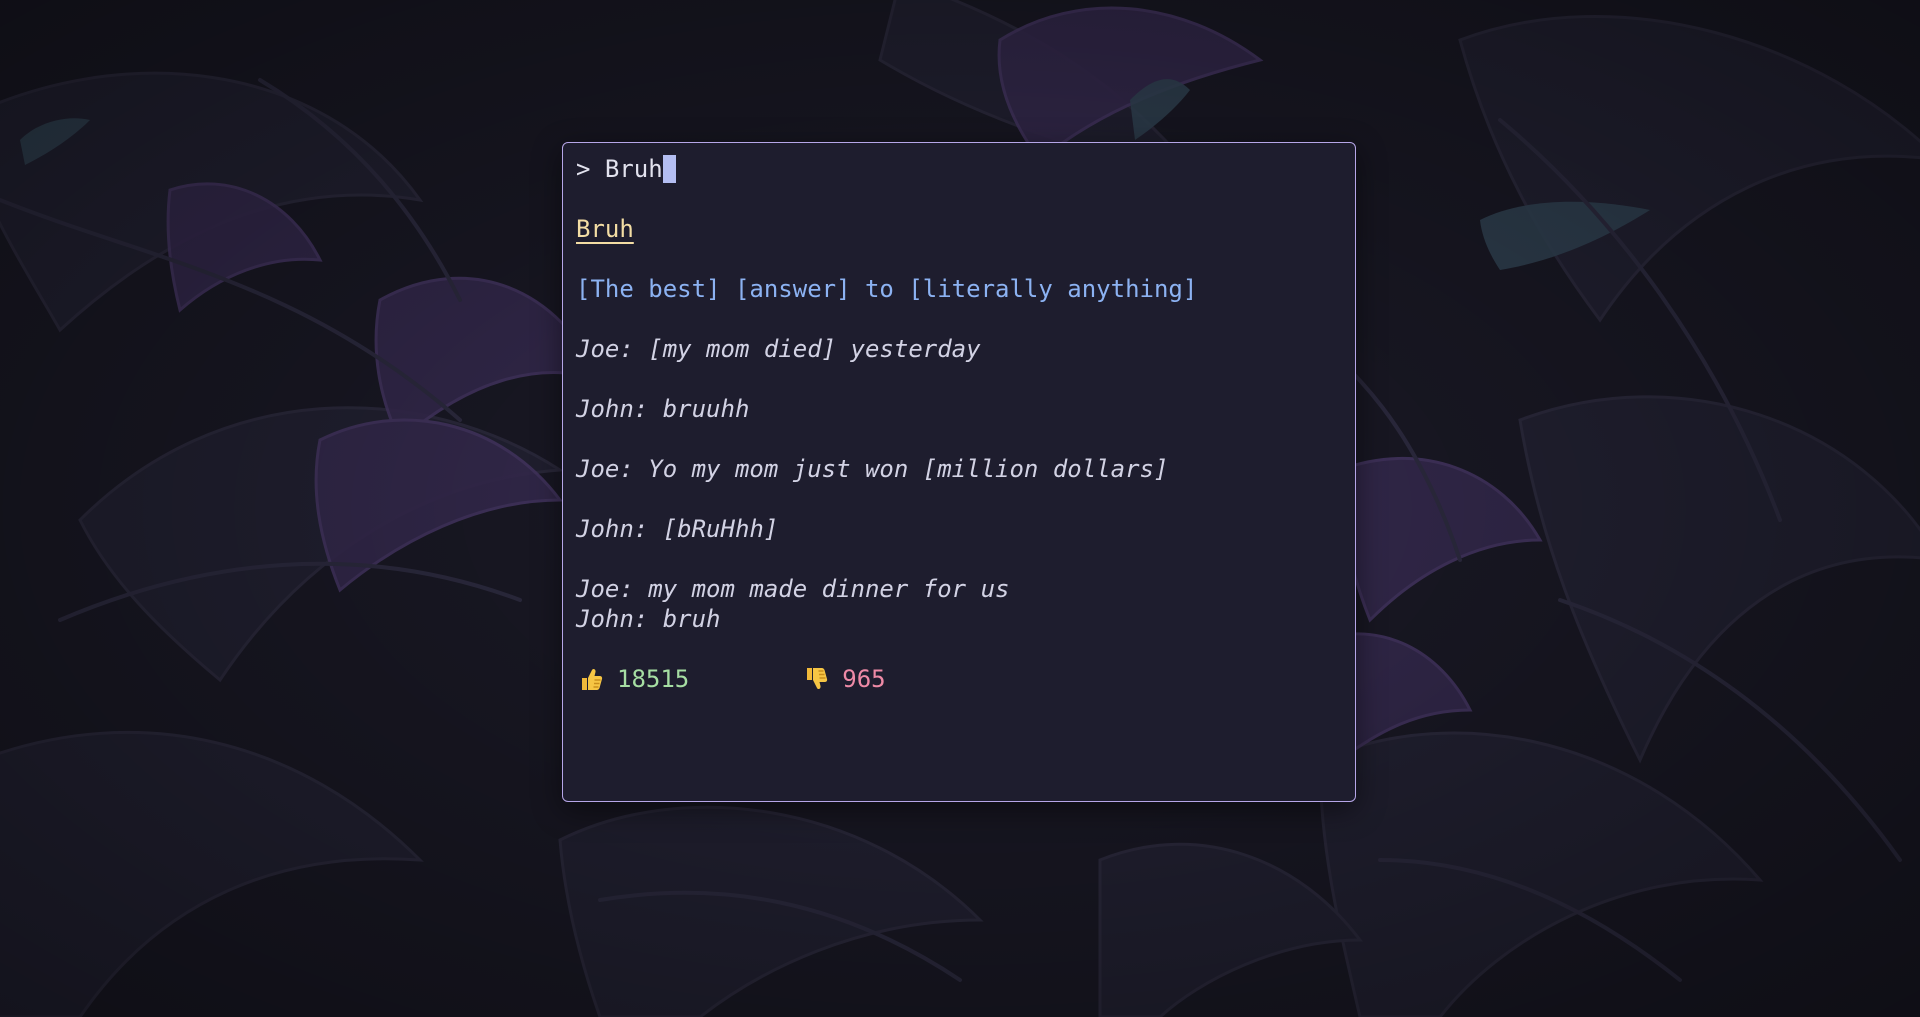 Image resolution: width=1920 pixels, height=1017 pixels. I want to click on search-query: Bruh, so click(634, 169).